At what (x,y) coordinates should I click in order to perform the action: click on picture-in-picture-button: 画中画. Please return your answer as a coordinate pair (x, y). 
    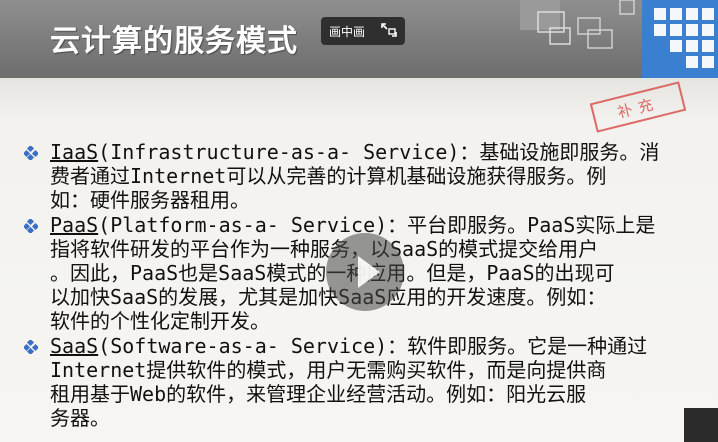
    Looking at the image, I should click on (363, 31).